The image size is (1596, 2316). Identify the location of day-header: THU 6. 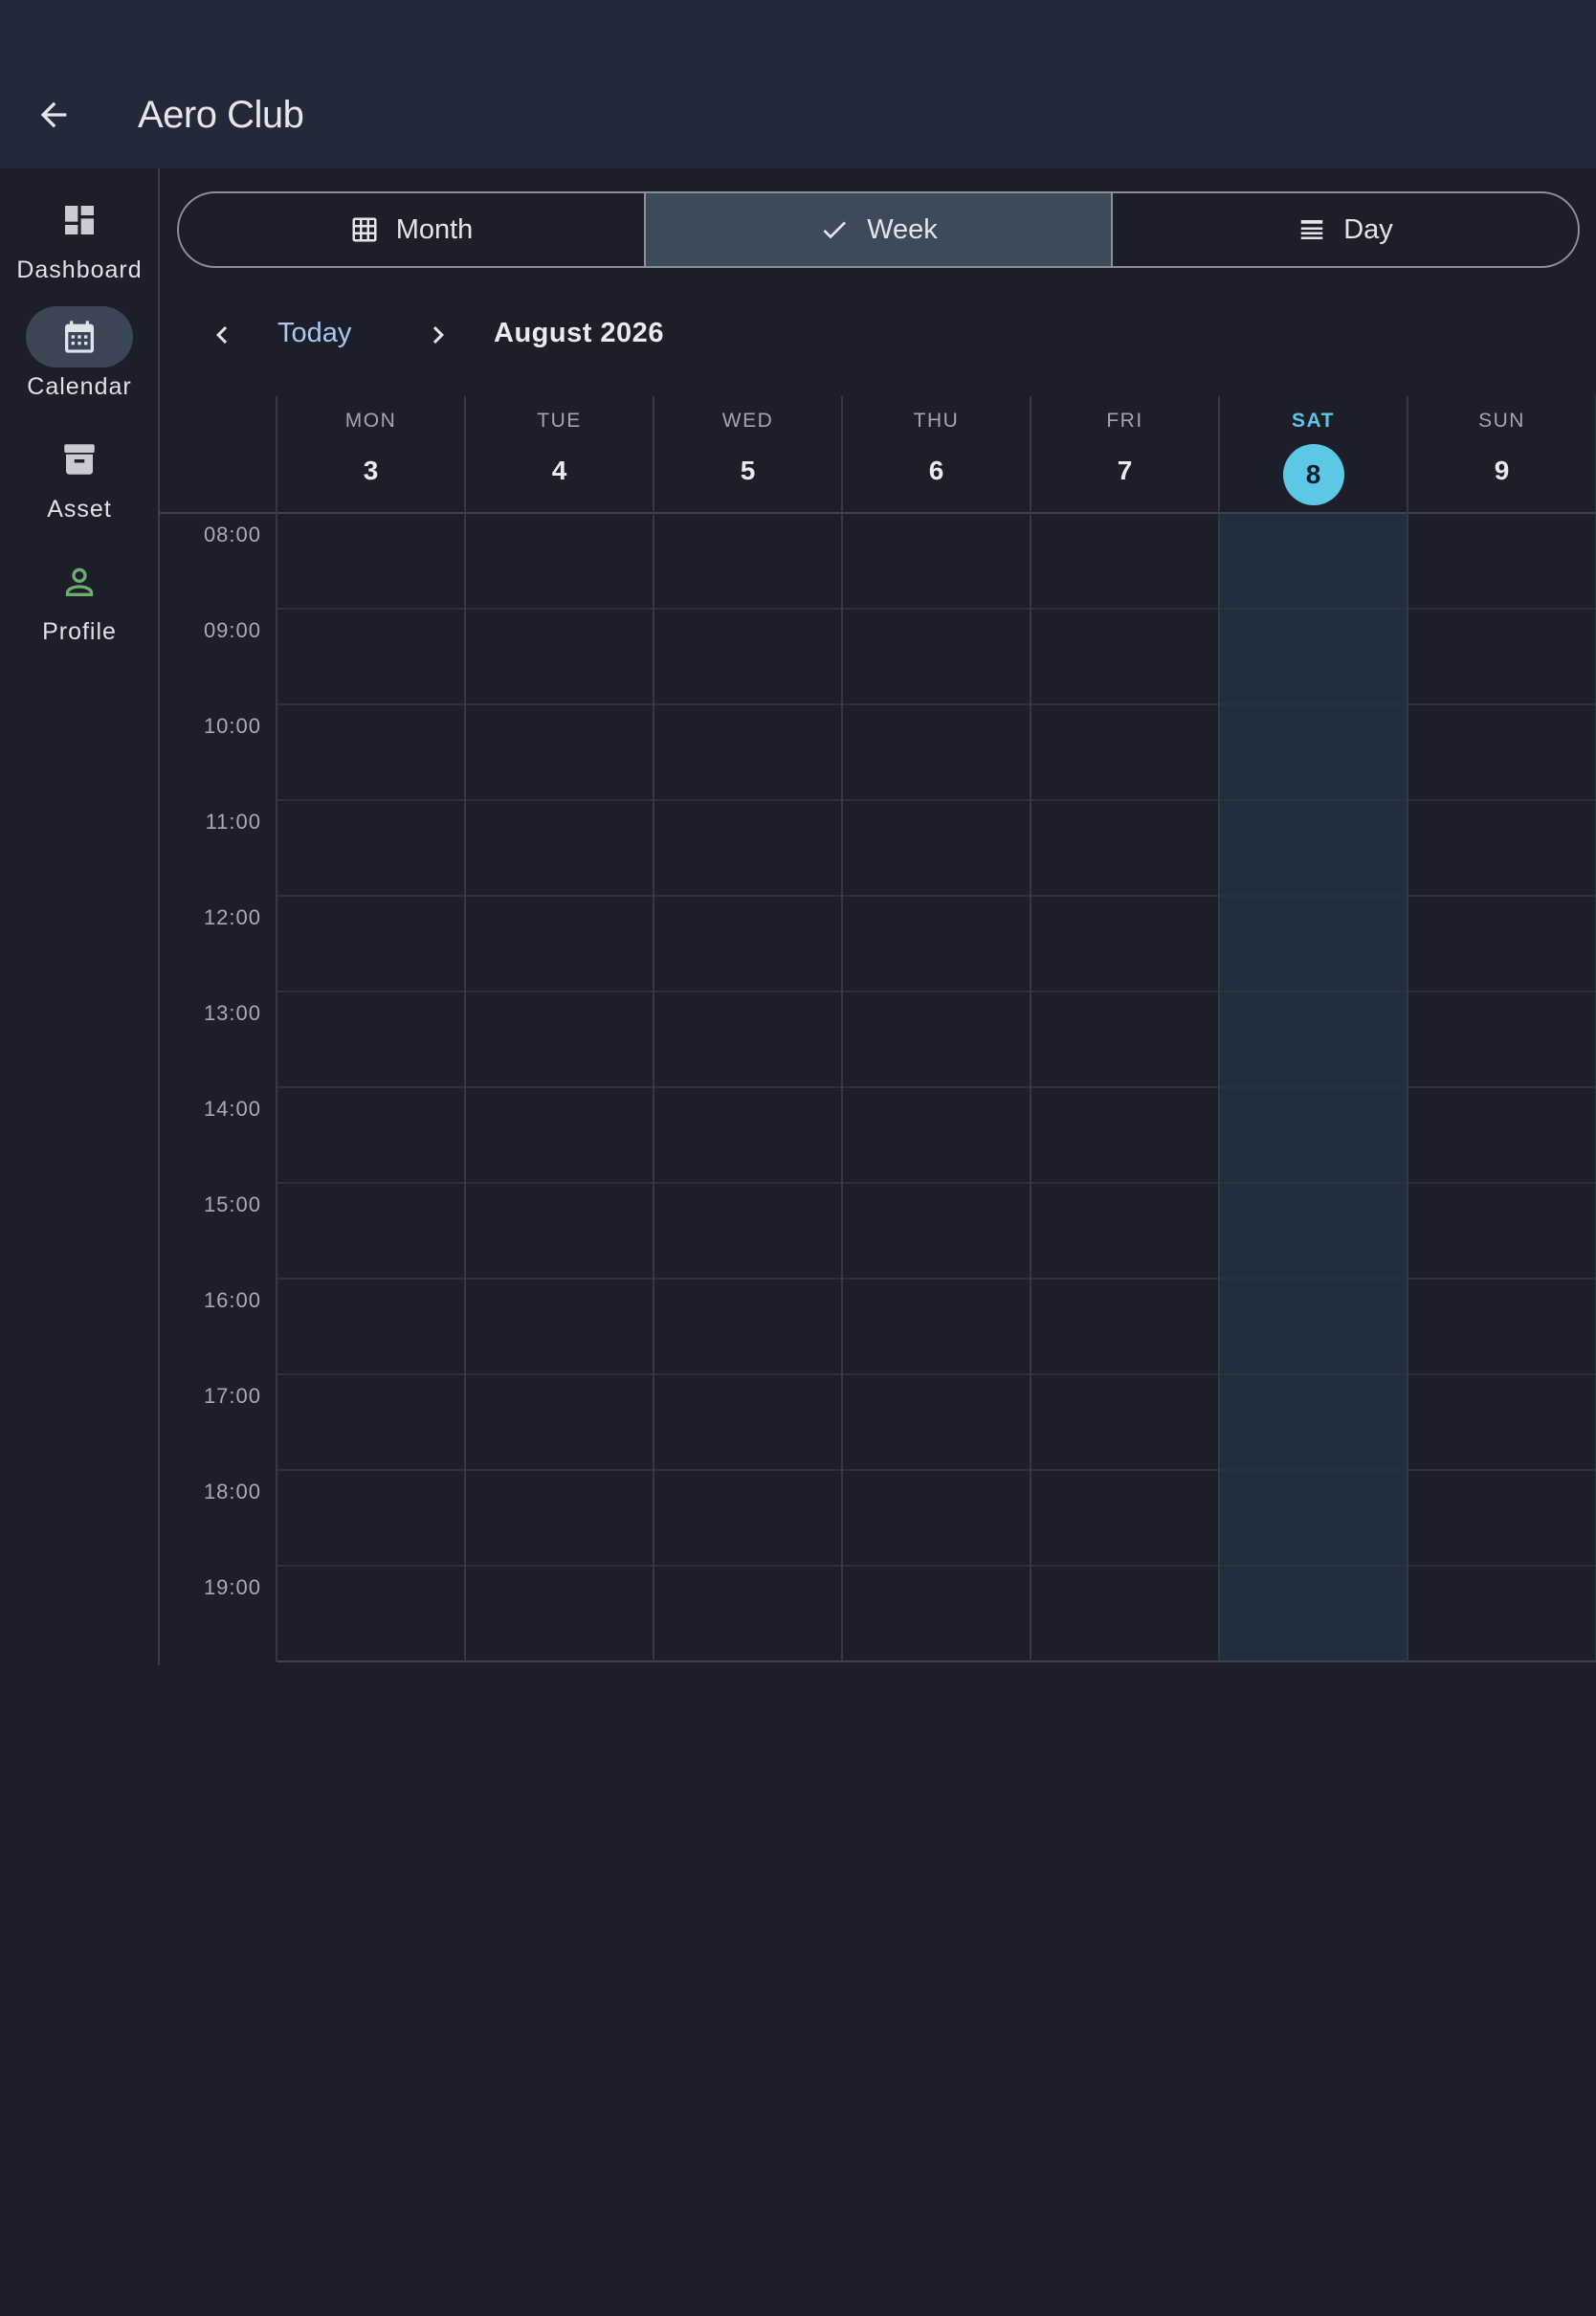
(937, 455).